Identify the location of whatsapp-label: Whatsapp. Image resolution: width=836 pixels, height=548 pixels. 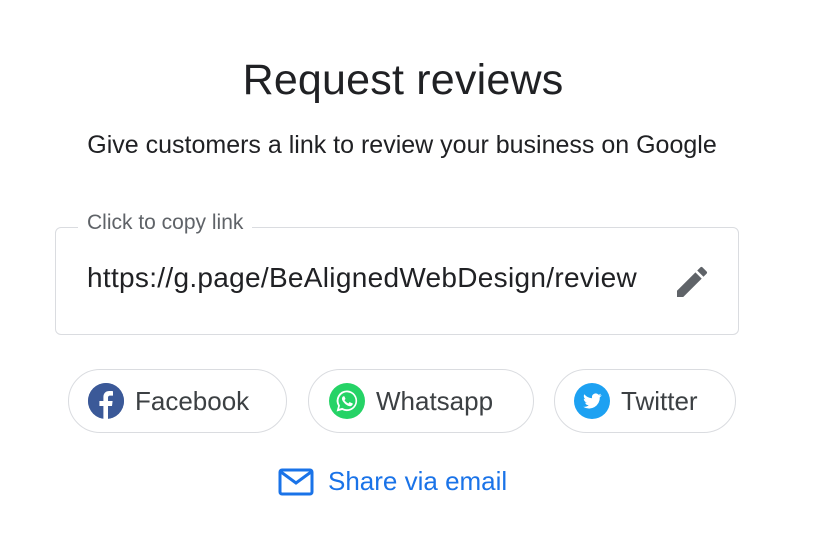
(435, 400).